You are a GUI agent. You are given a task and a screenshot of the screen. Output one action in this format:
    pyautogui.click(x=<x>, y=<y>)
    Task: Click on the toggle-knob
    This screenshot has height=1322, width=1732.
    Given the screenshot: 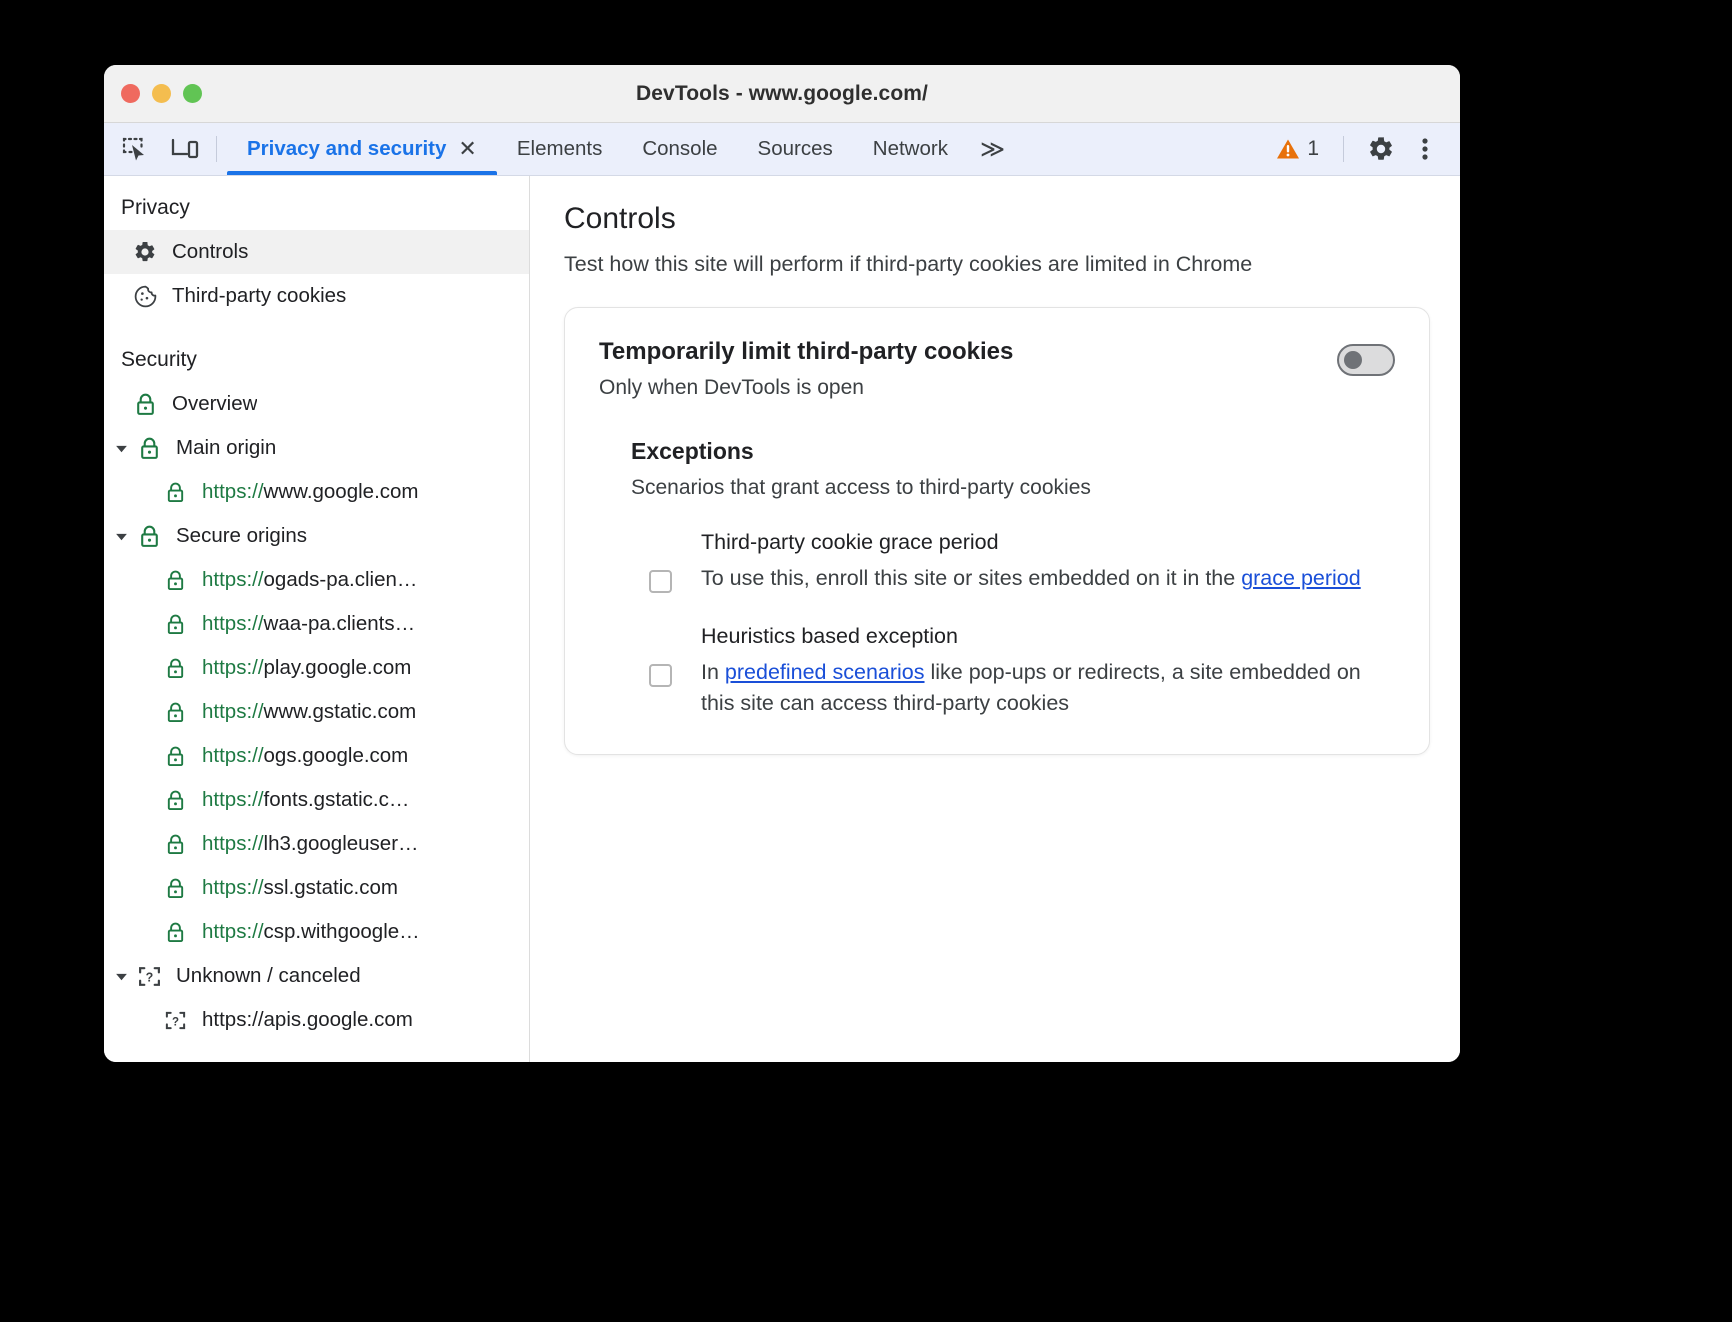 What is the action you would take?
    pyautogui.click(x=1353, y=360)
    